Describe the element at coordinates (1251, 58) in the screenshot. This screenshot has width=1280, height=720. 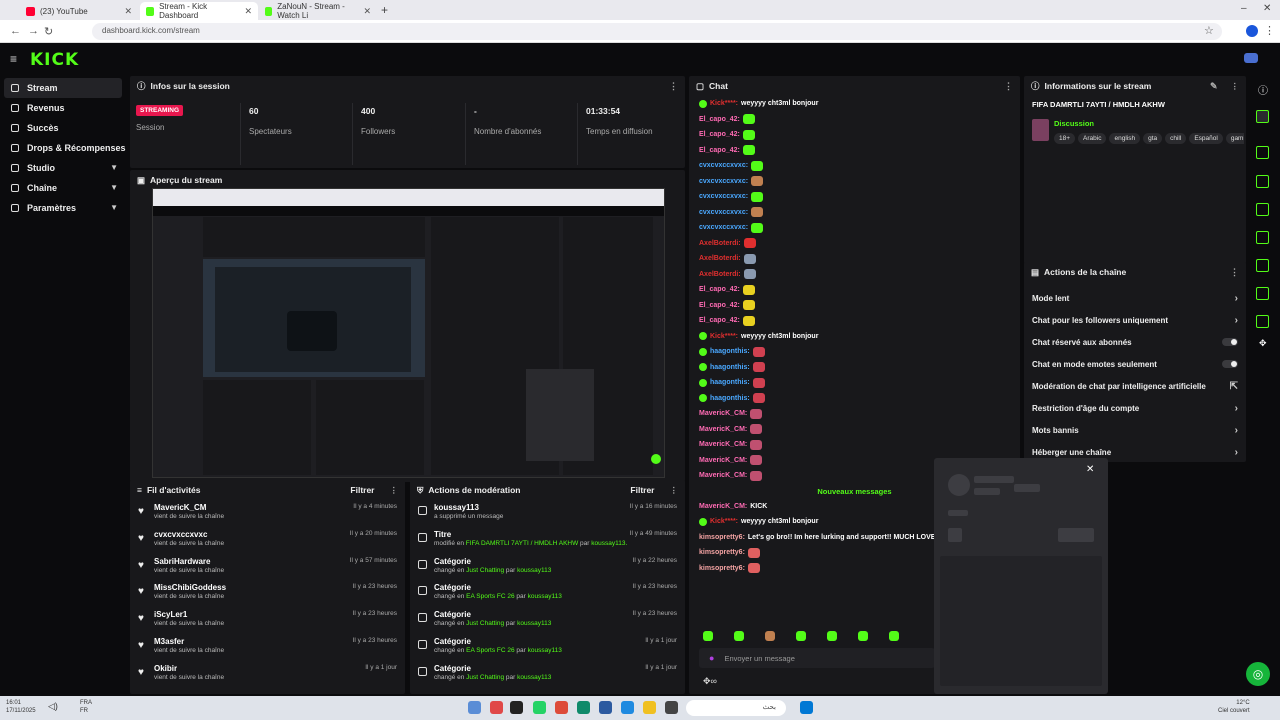
I see `user-avatar` at that location.